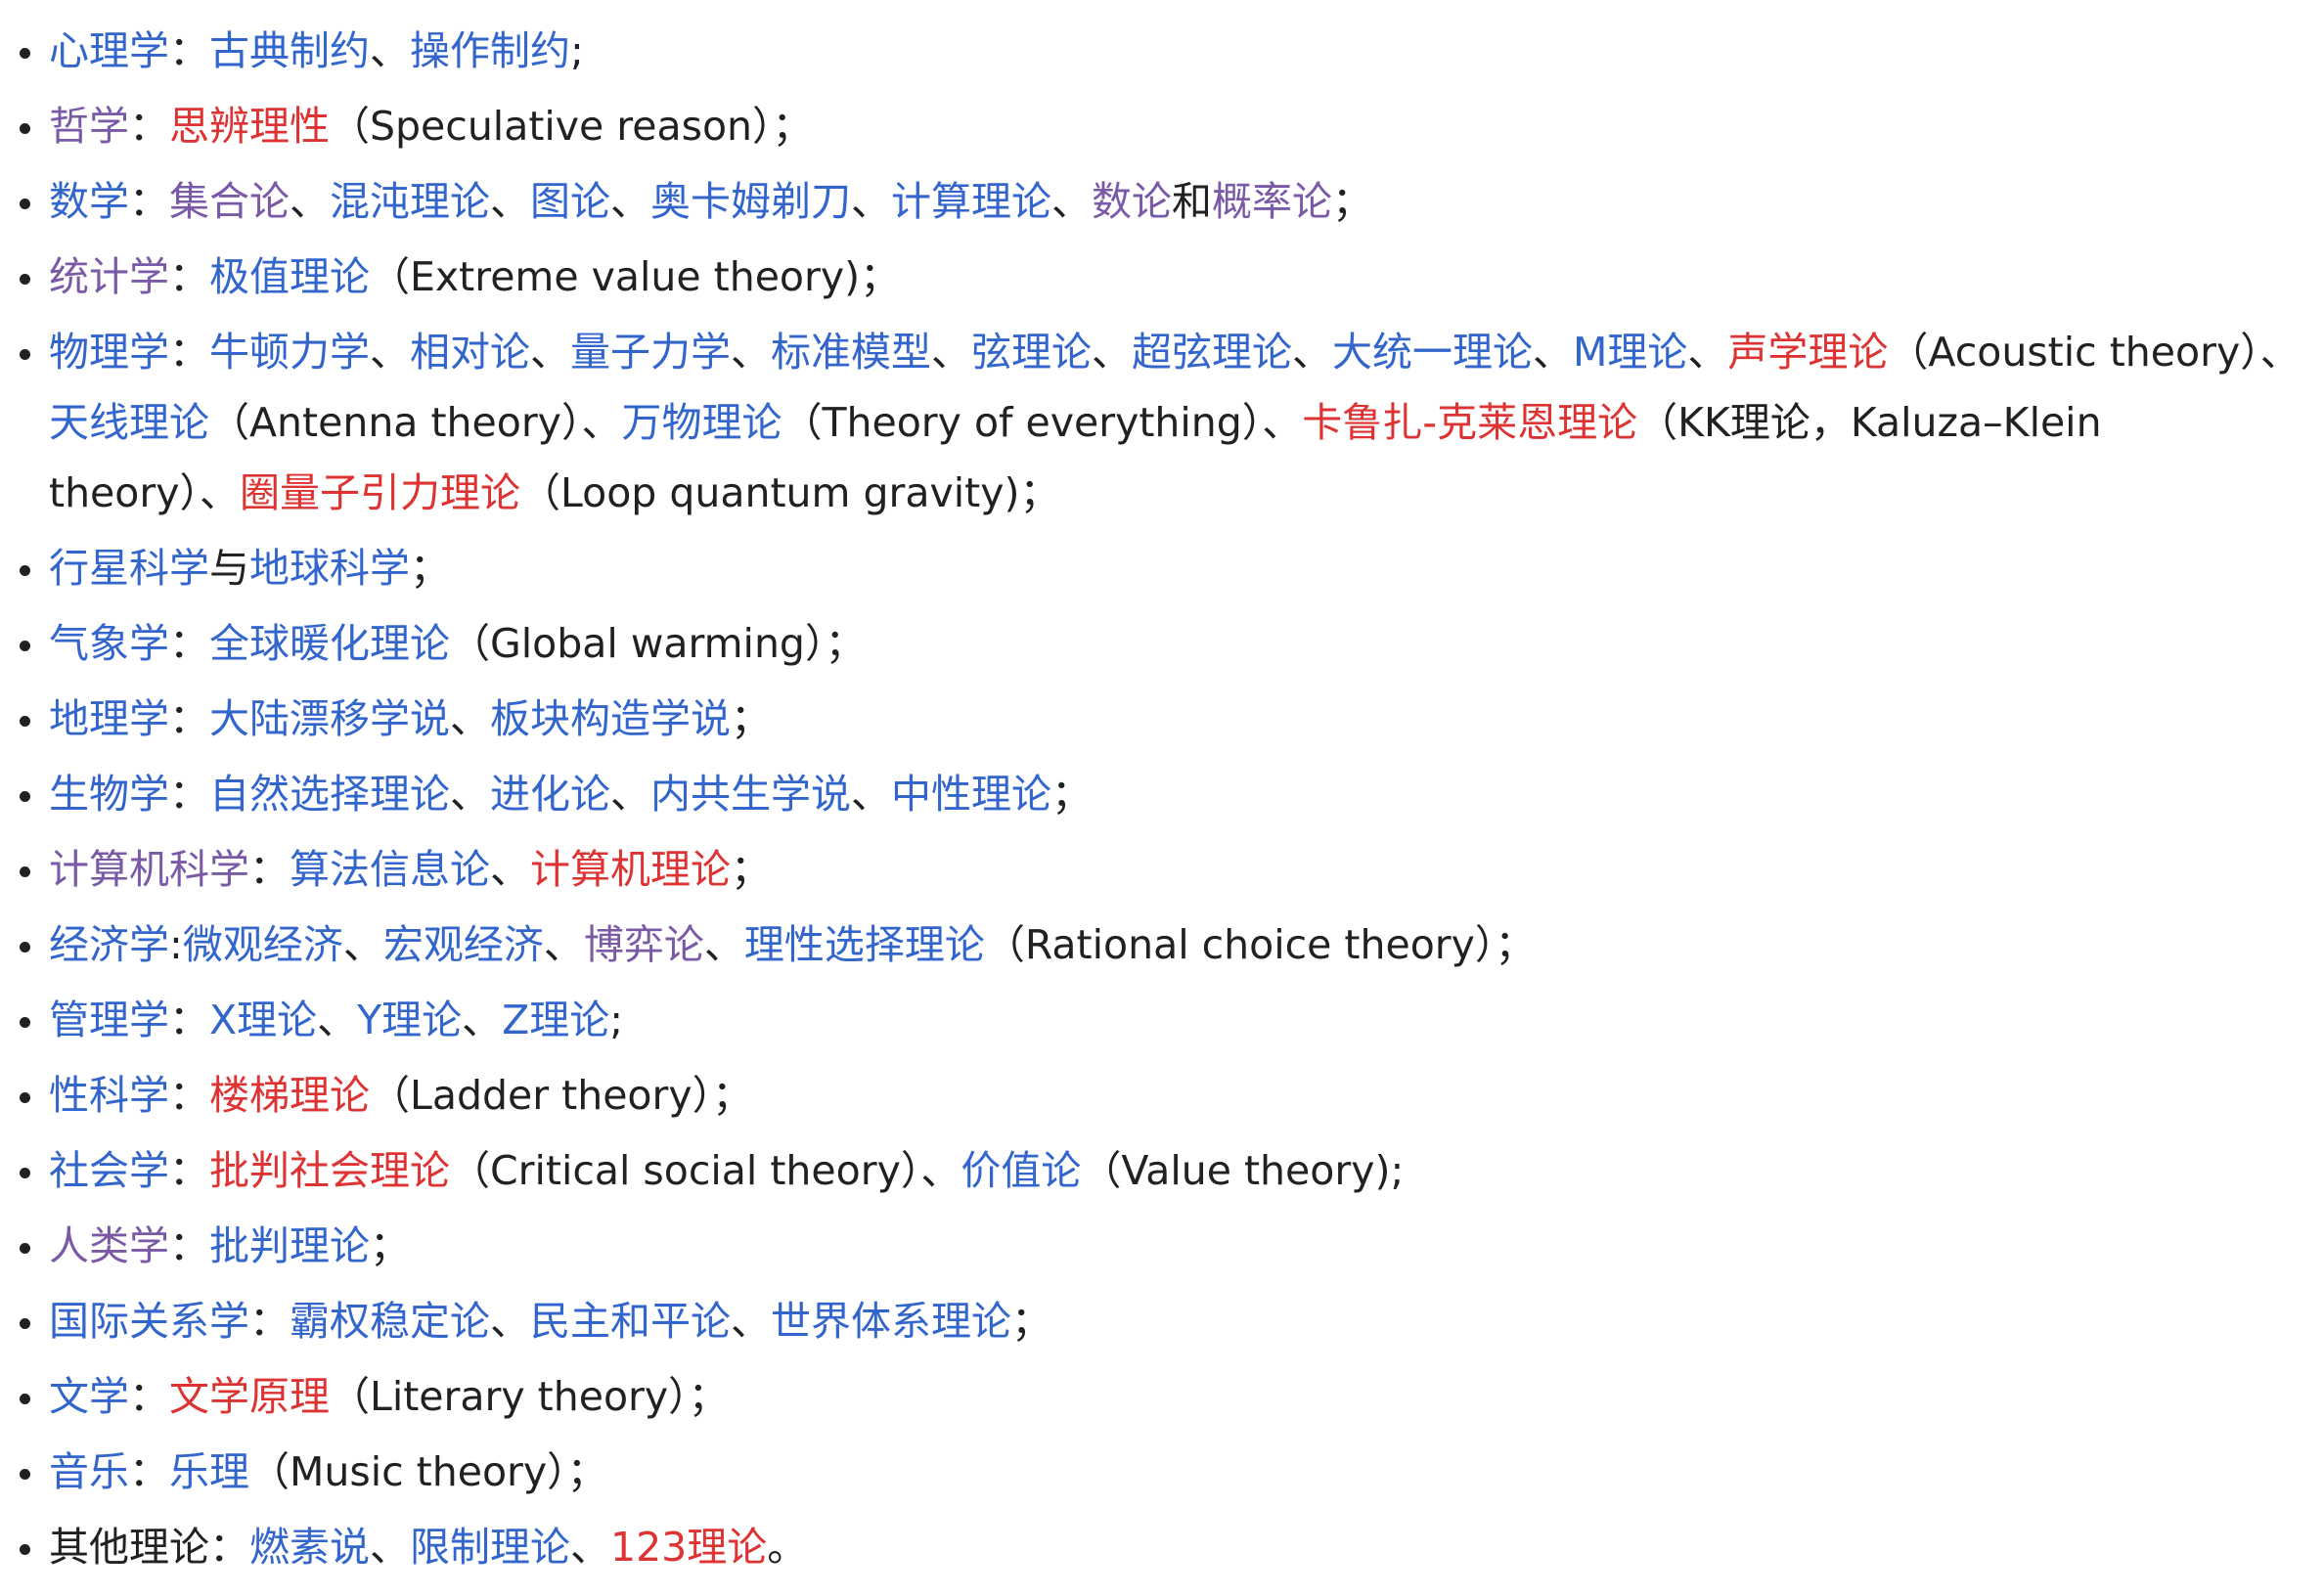 The image size is (2324, 1596). Describe the element at coordinates (249, 126) in the screenshot. I see `wiki-link: 思辨理性` at that location.